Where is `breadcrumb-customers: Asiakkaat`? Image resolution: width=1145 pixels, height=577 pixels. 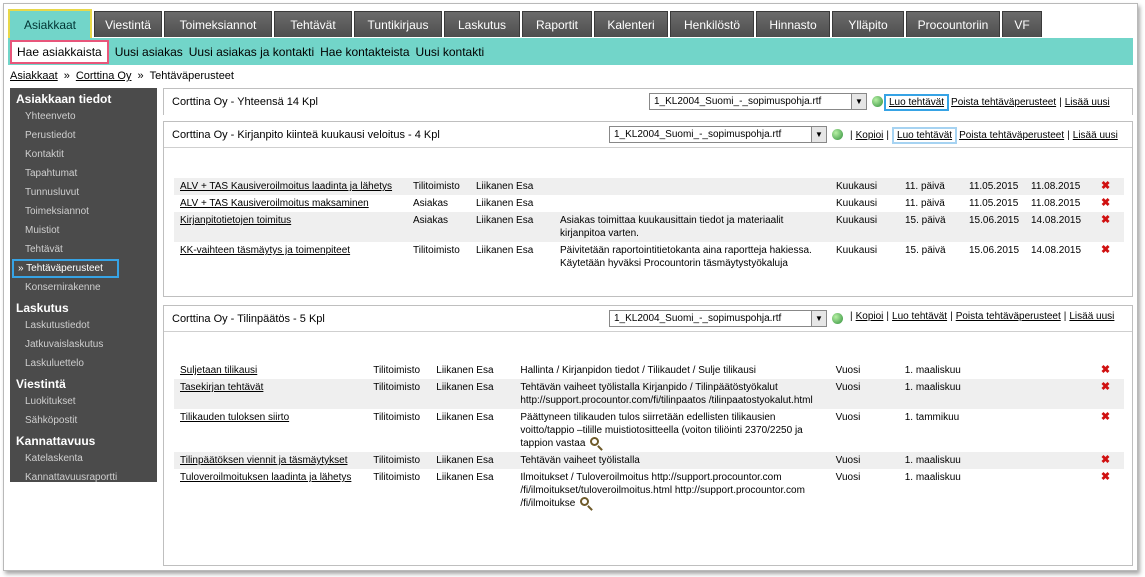 breadcrumb-customers: Asiakkaat is located at coordinates (34, 76).